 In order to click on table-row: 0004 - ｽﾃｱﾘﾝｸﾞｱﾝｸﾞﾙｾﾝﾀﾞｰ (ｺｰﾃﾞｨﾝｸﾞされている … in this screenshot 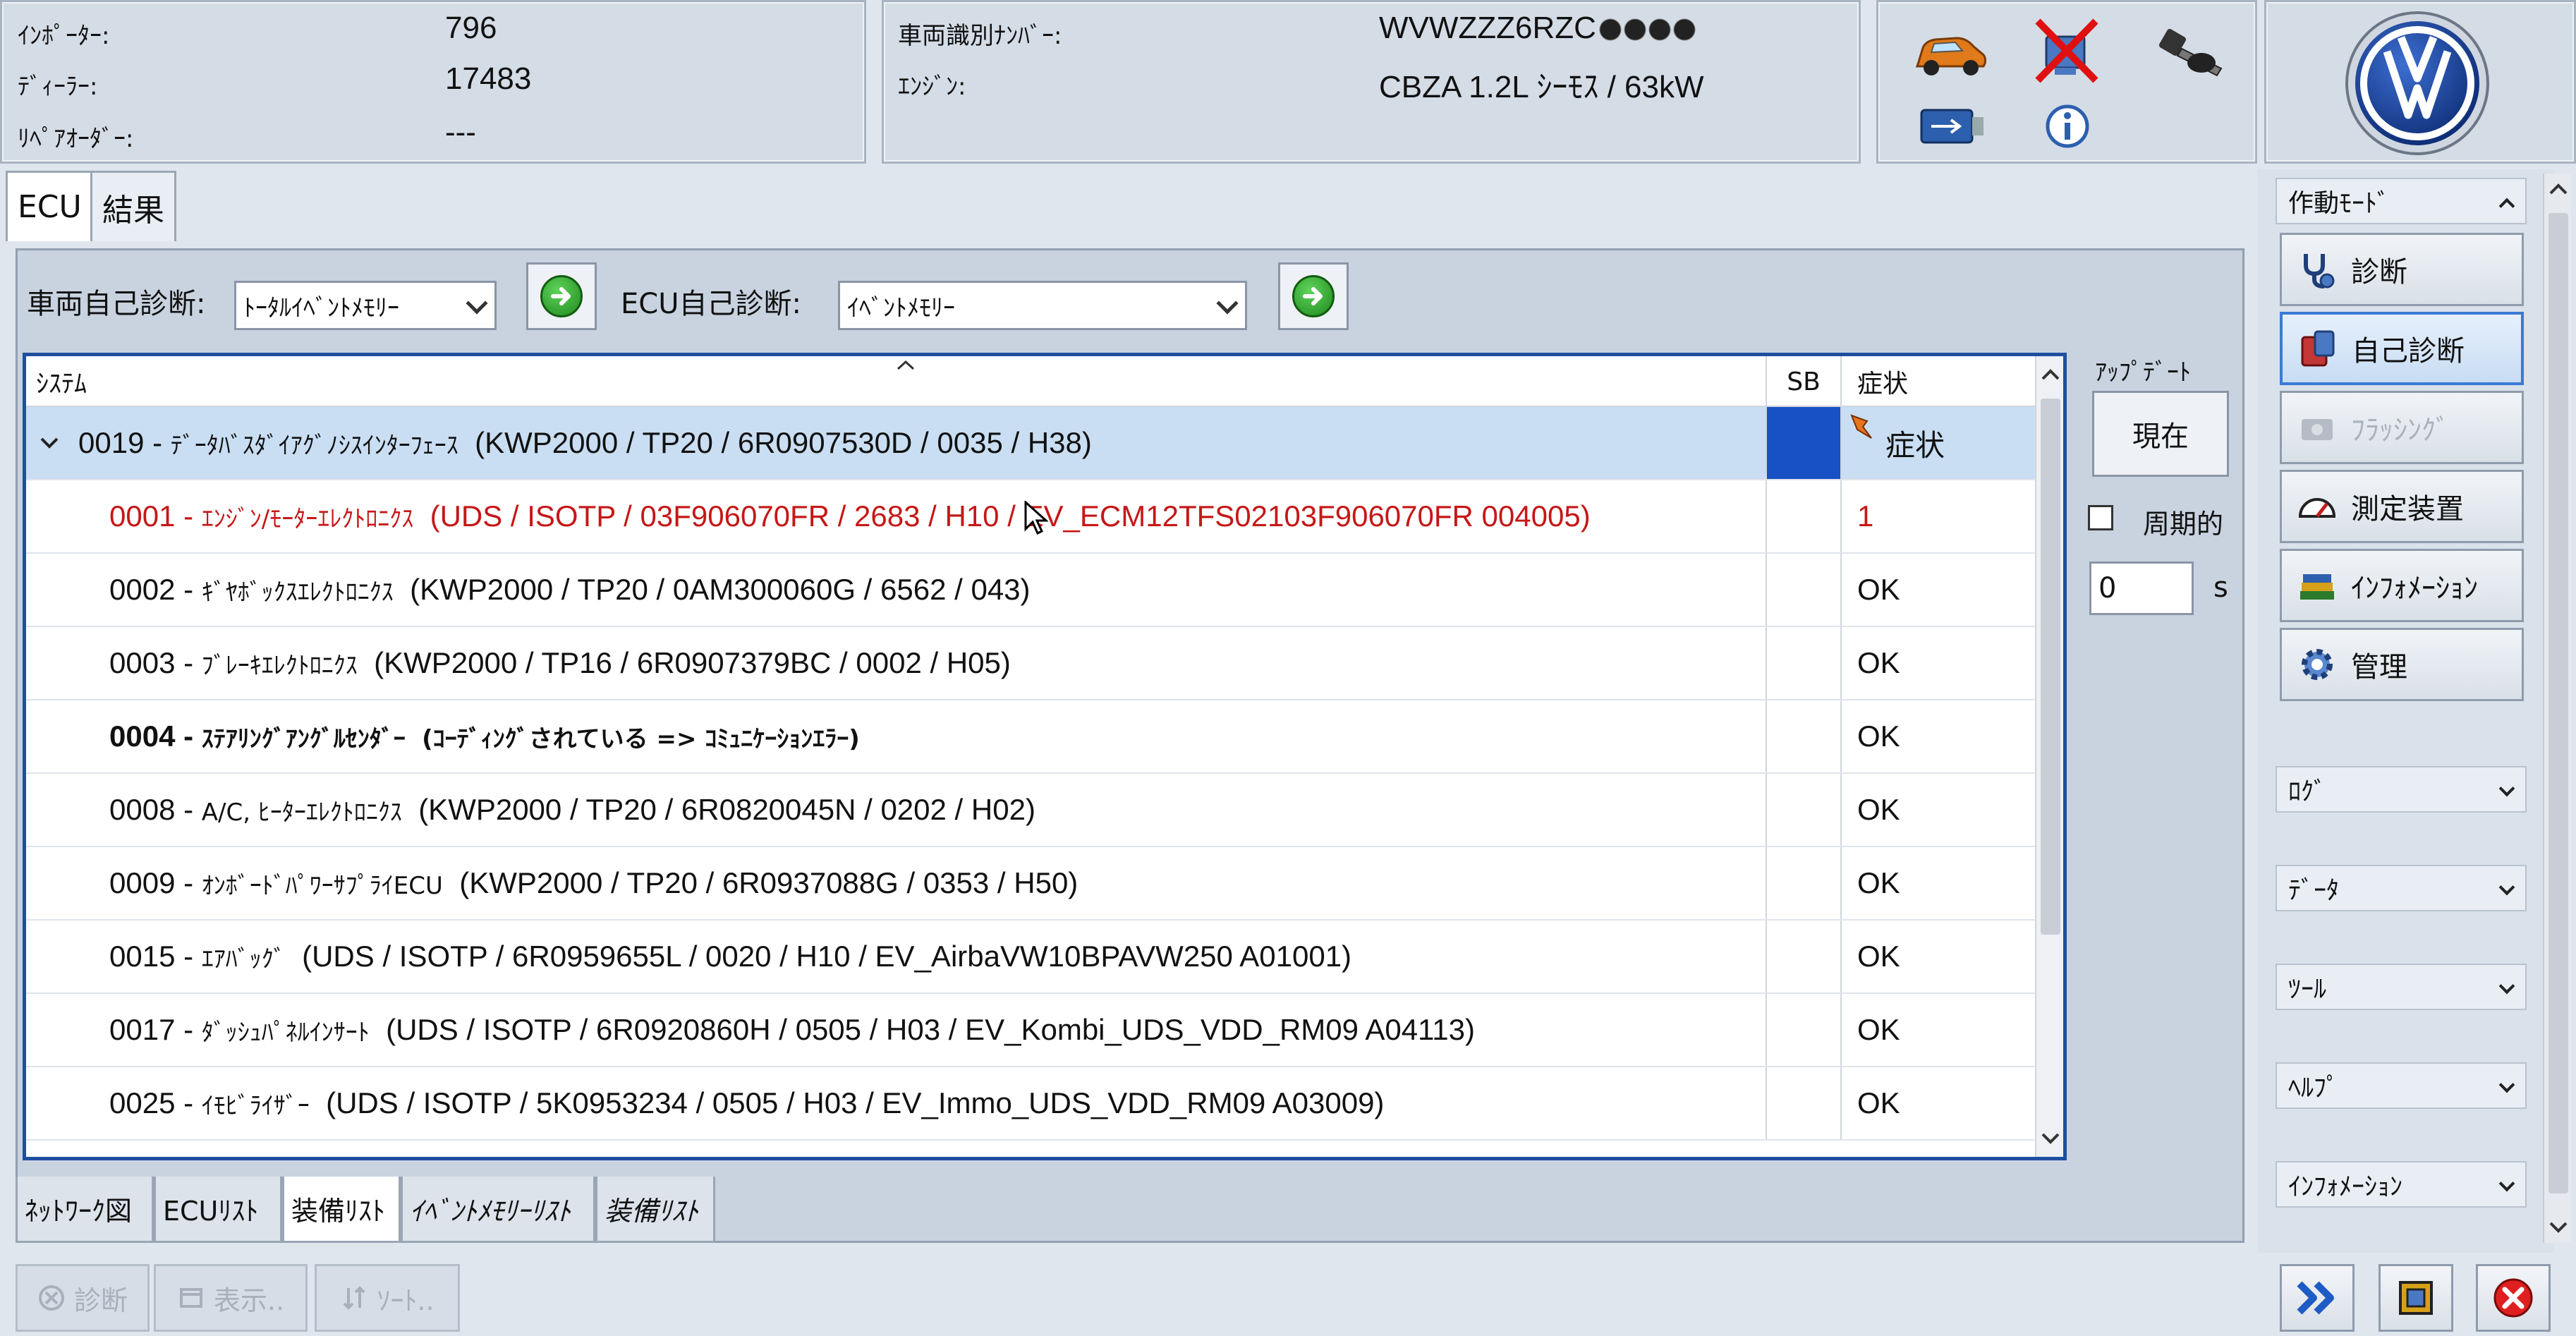, I will do `click(1030, 737)`.